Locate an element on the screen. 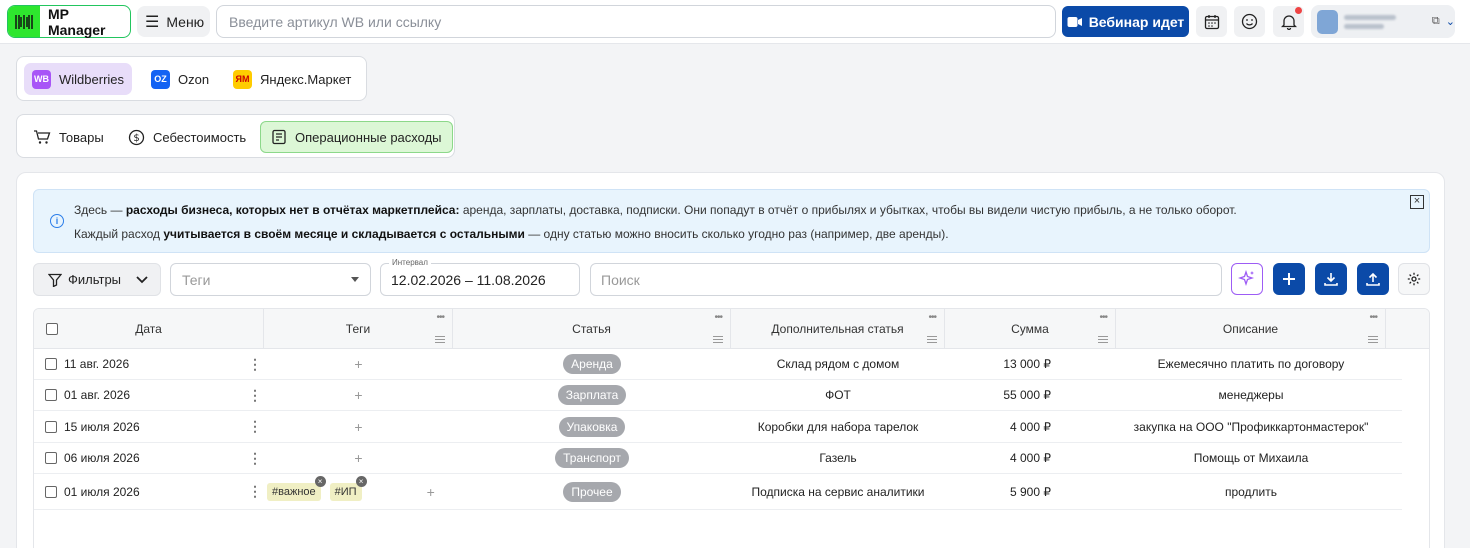 Image resolution: width=1470 pixels, height=548 pixels. sum-cell: 5 900 ₽ is located at coordinates (1030, 491).